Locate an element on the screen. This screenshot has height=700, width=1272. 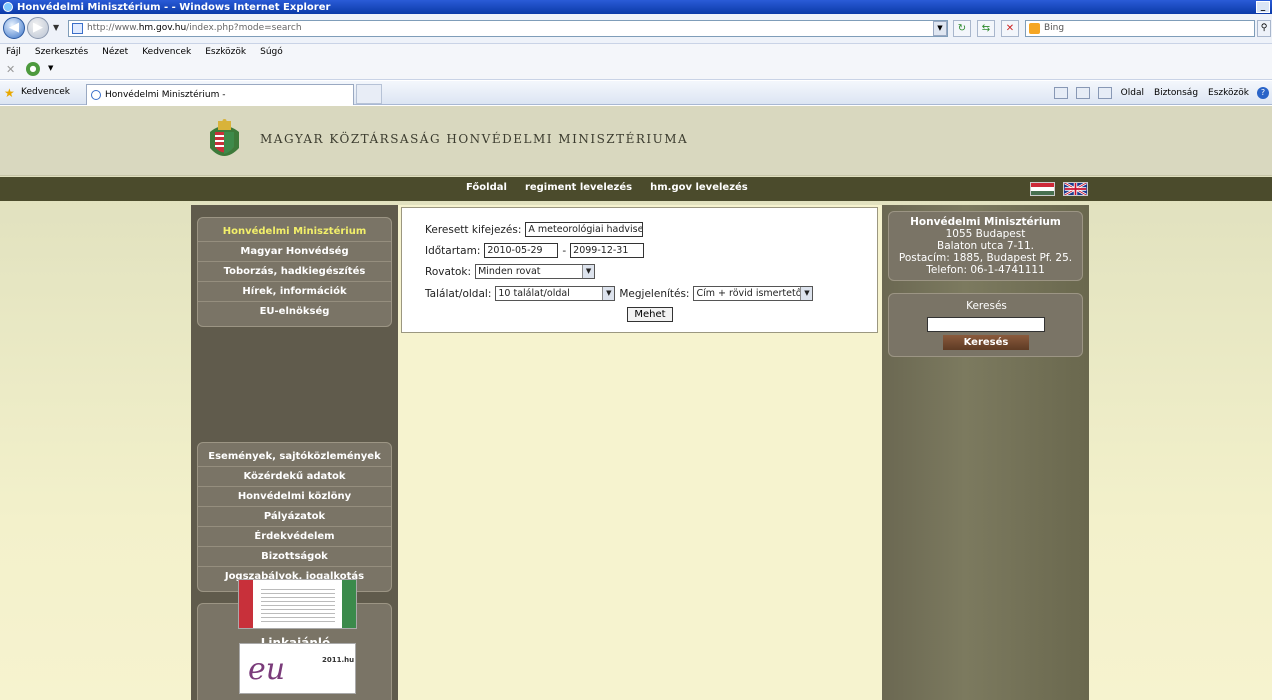
search-placeholder: Bing is located at coordinates (1054, 28).